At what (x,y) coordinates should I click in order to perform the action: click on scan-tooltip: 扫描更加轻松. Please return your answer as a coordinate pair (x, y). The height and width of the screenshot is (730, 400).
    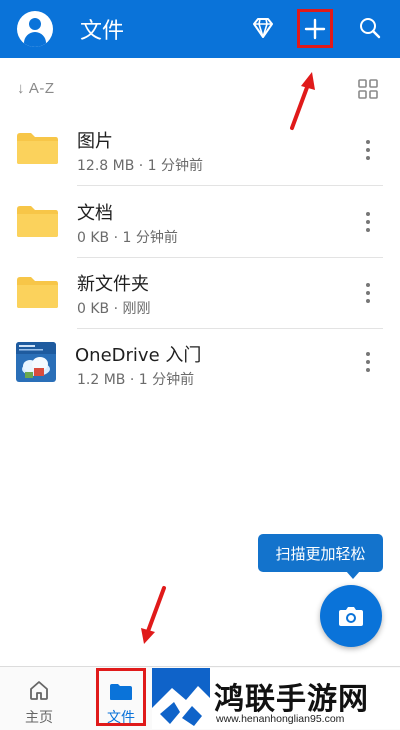
    Looking at the image, I should click on (320, 556).